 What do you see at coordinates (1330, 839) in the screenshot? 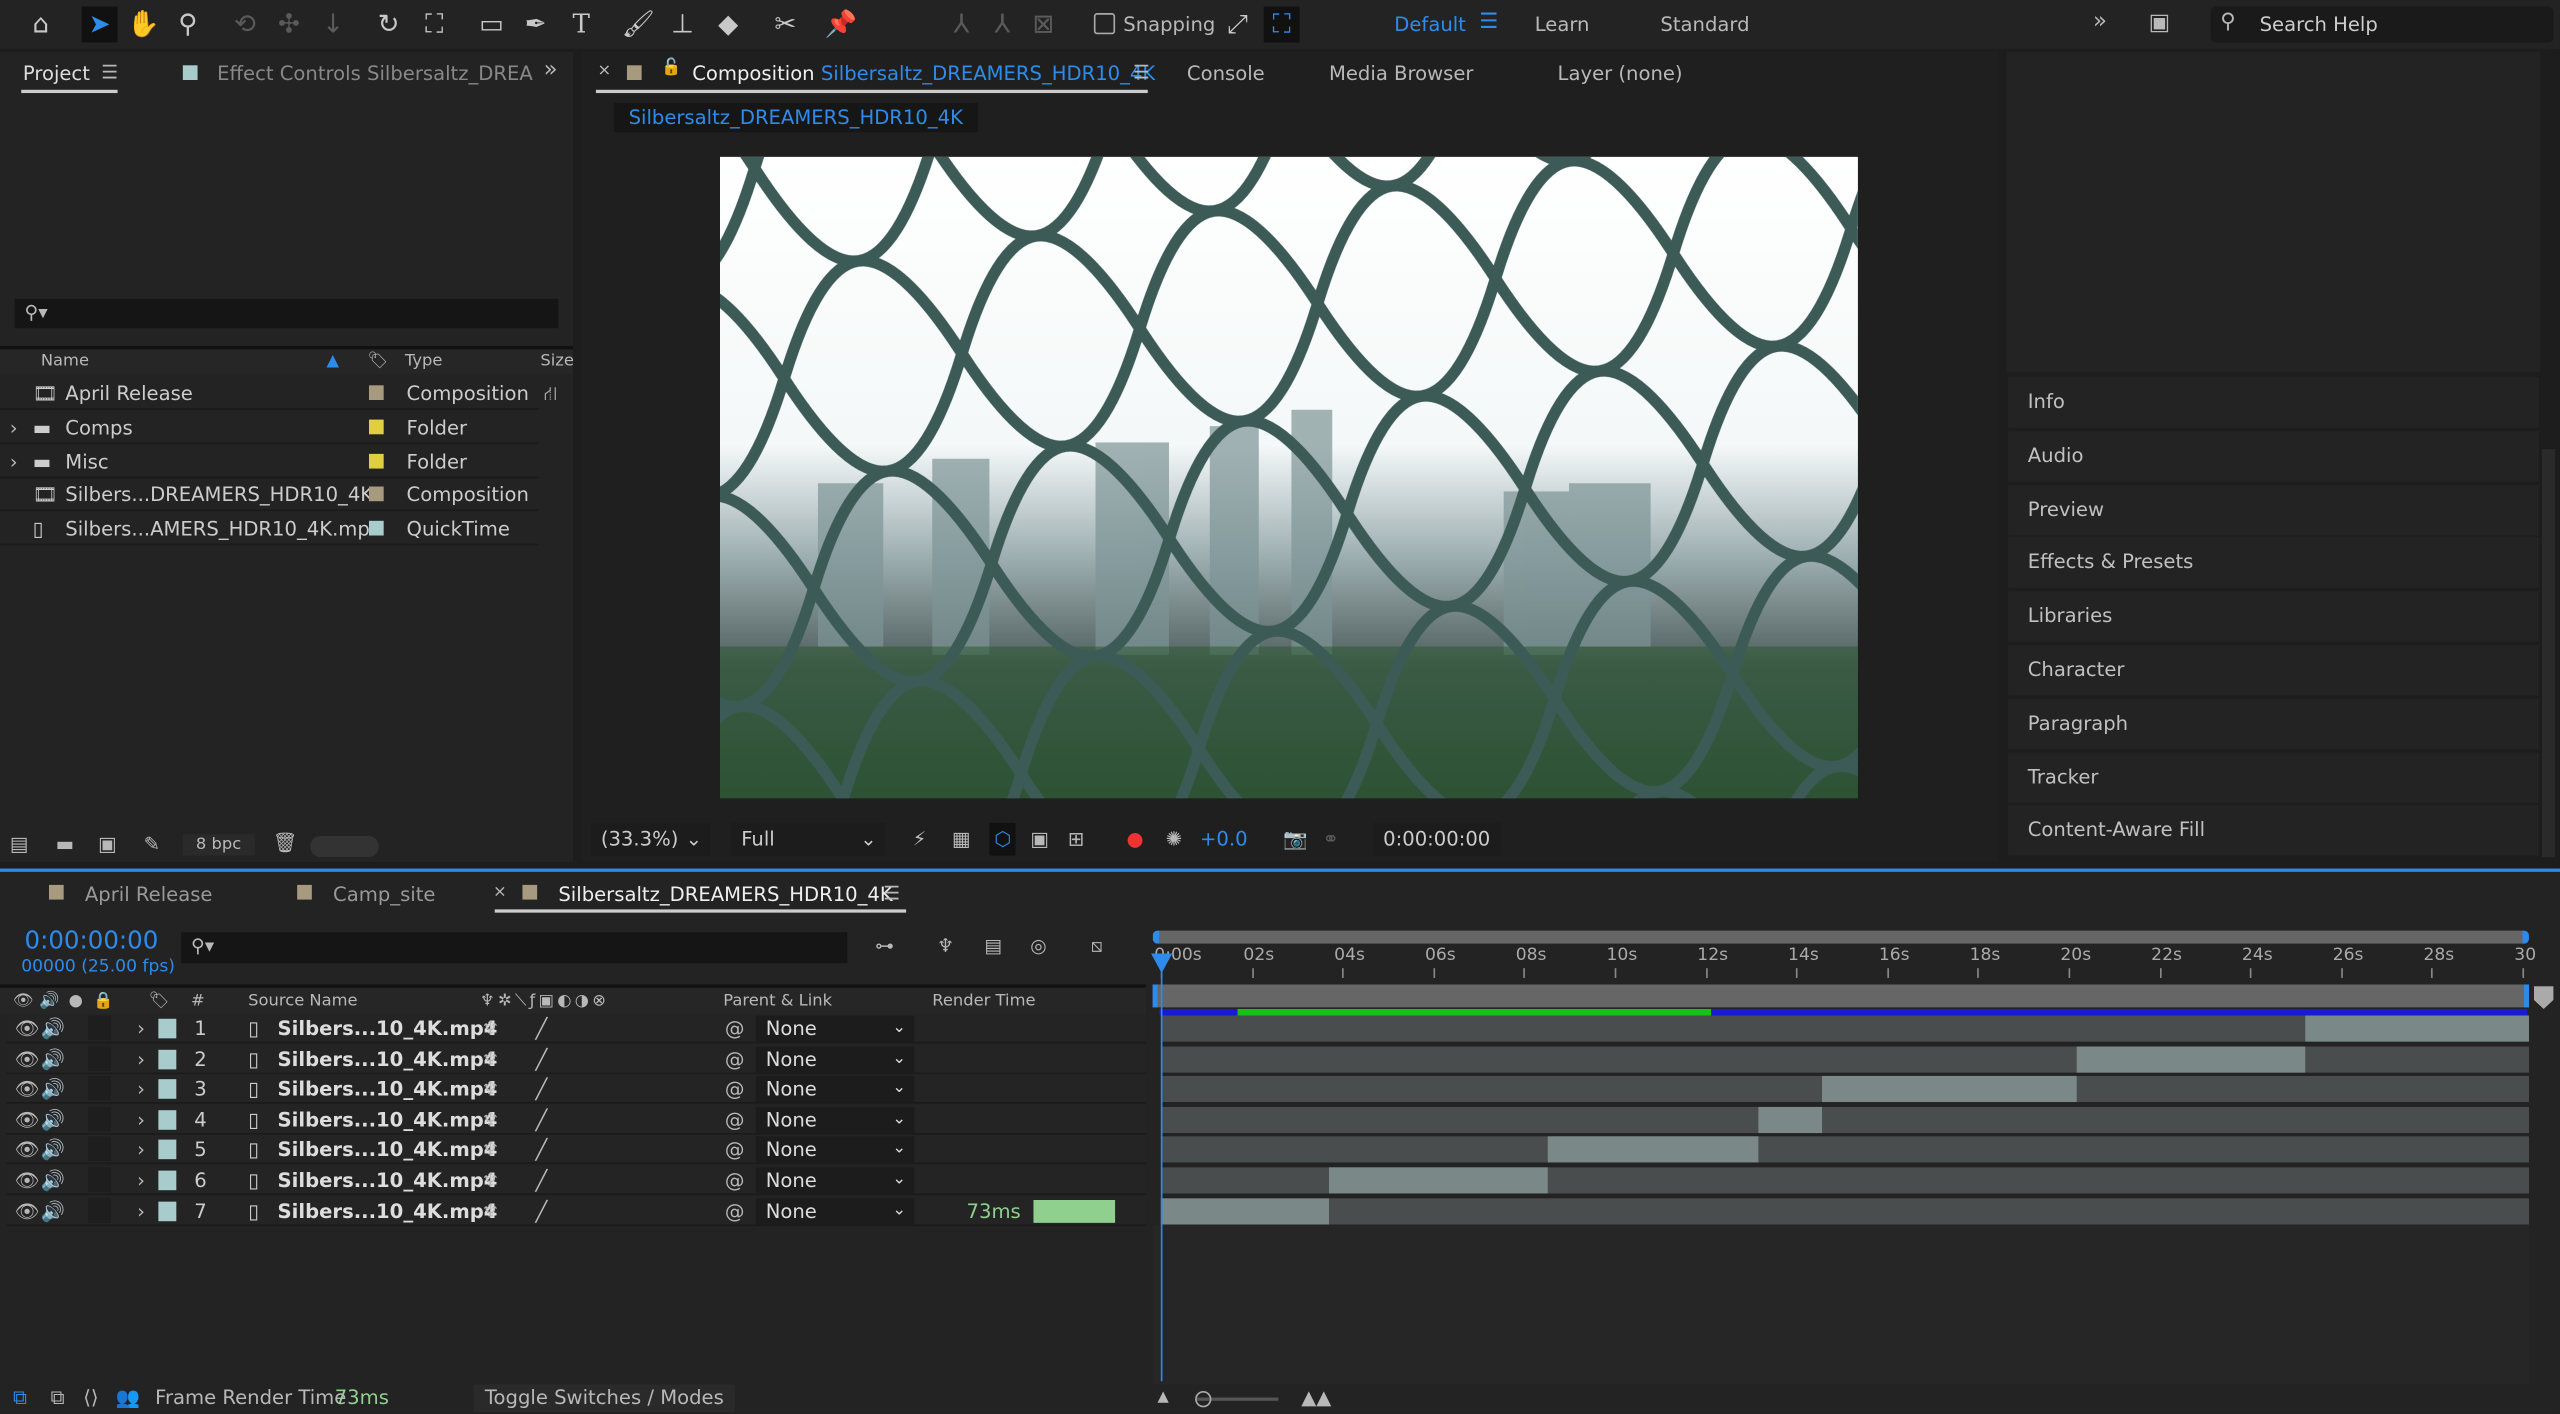
I see `show-snapshot-icon: ⚭` at bounding box center [1330, 839].